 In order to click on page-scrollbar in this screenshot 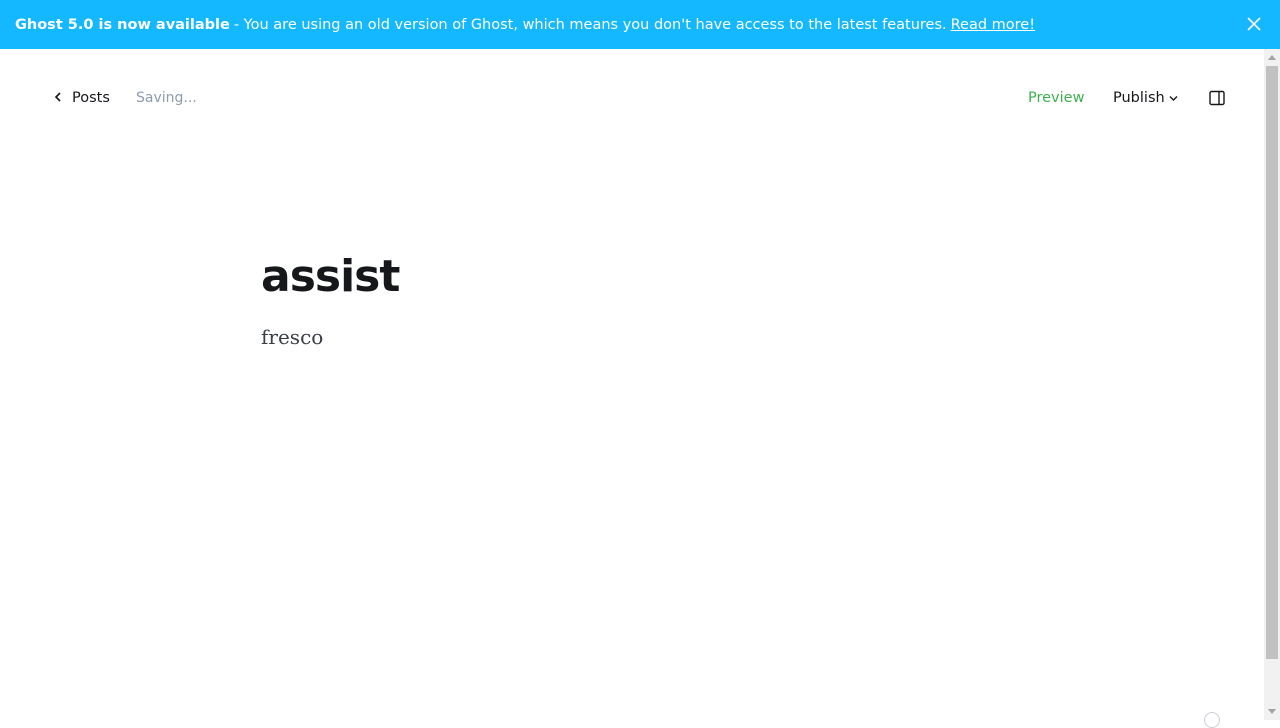, I will do `click(1272, 384)`.